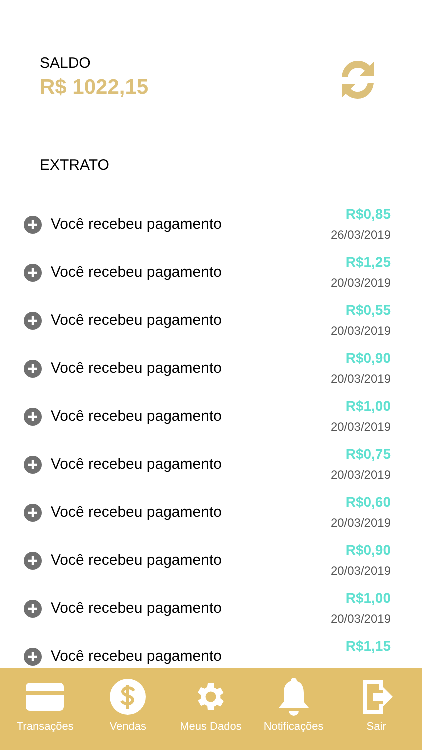 The height and width of the screenshot is (750, 422). I want to click on exit-icon, so click(376, 697).